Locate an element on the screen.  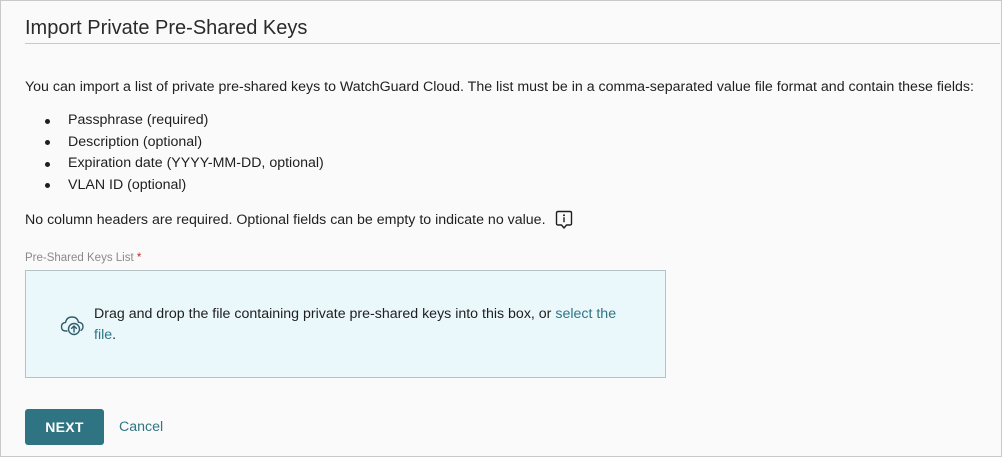
list-item: Description (optional) is located at coordinates (182, 143).